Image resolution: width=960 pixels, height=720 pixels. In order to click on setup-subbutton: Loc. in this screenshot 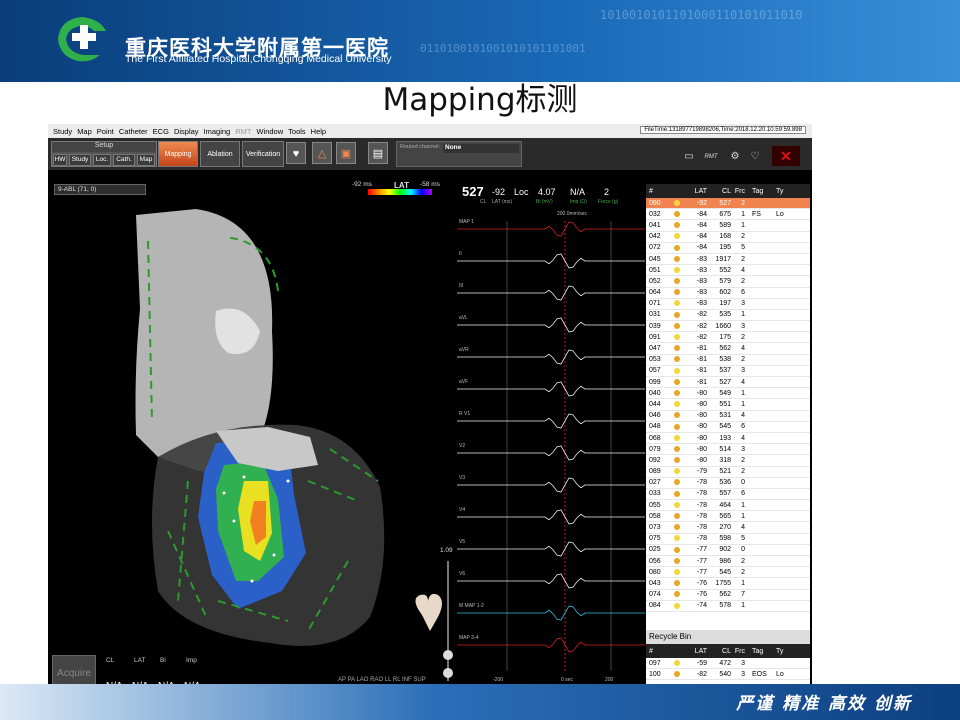, I will do `click(102, 160)`.